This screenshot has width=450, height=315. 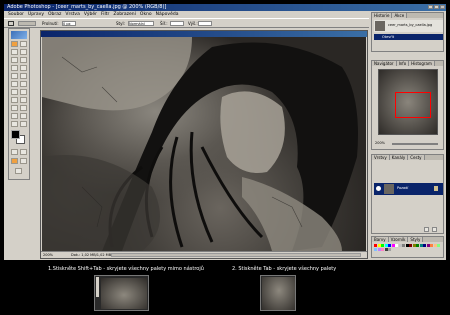 What do you see at coordinates (14, 116) in the screenshot?
I see `notes-tool-icon` at bounding box center [14, 116].